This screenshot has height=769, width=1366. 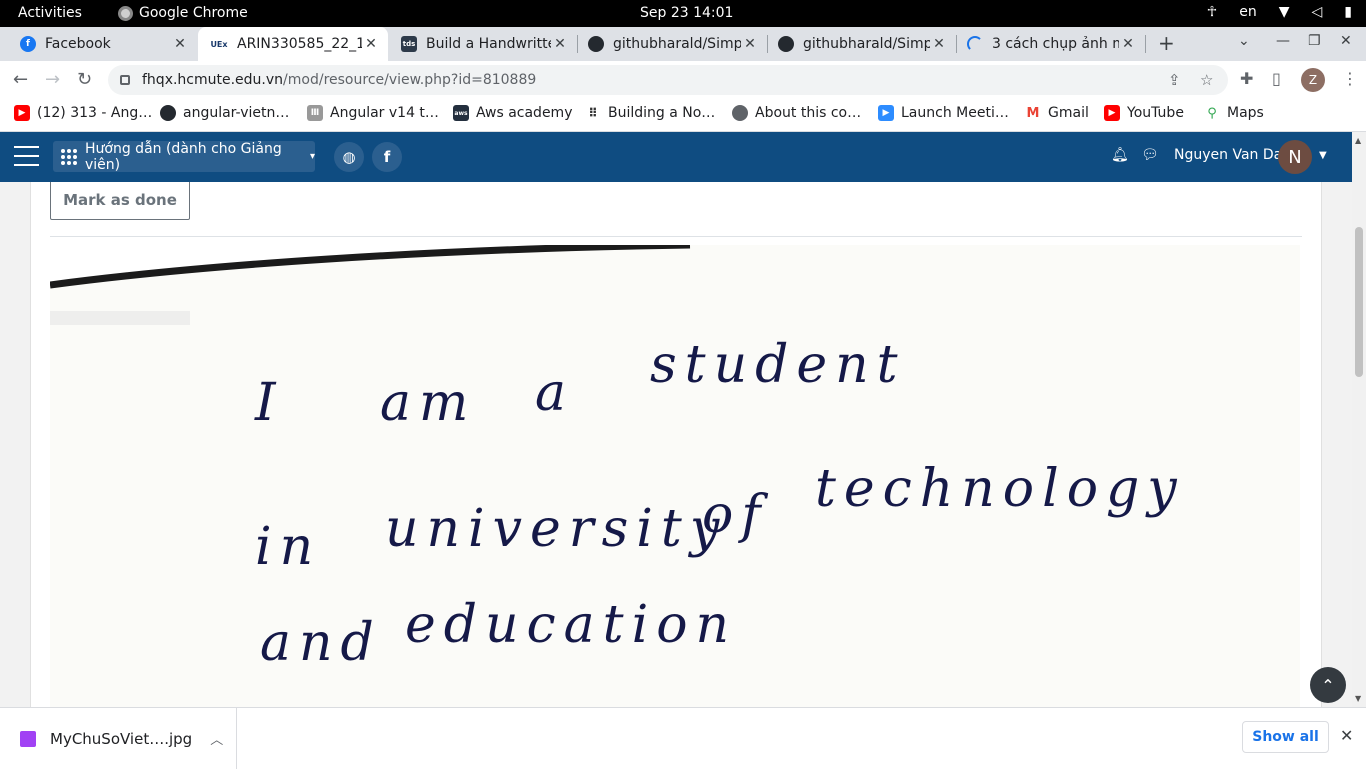 I want to click on tab-title: ARIN330585_22_1_, so click(x=299, y=44).